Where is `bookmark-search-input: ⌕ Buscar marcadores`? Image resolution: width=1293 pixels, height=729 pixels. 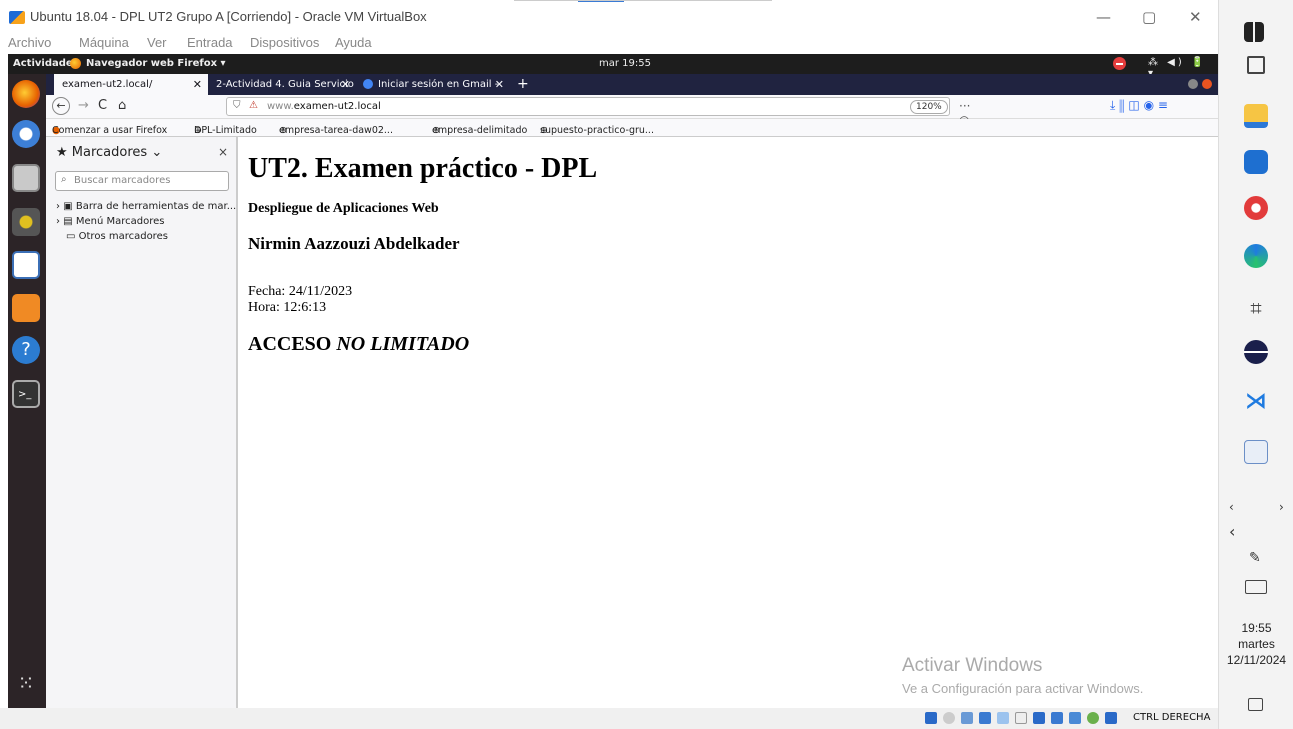 bookmark-search-input: ⌕ Buscar marcadores is located at coordinates (142, 181).